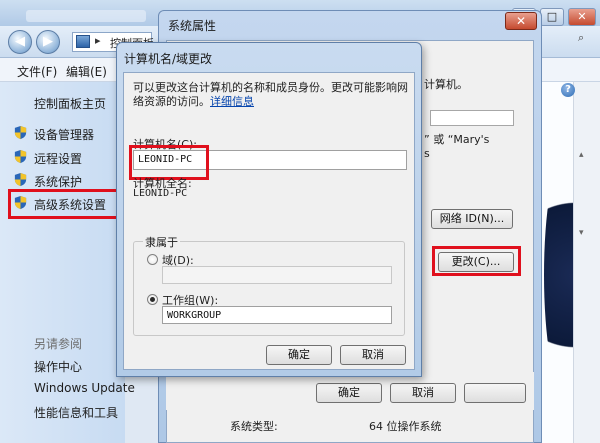 The width and height of the screenshot is (600, 443). Describe the element at coordinates (58, 344) in the screenshot. I see `see-also-heading: 另请参阅` at that location.